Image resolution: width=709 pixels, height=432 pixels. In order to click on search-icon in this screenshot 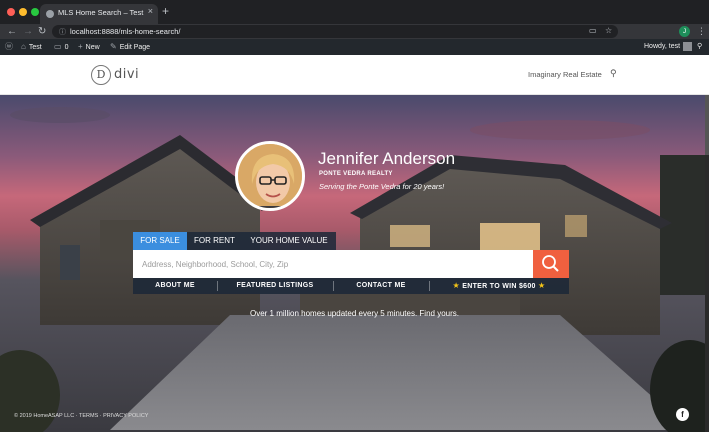, I will do `click(550, 263)`.